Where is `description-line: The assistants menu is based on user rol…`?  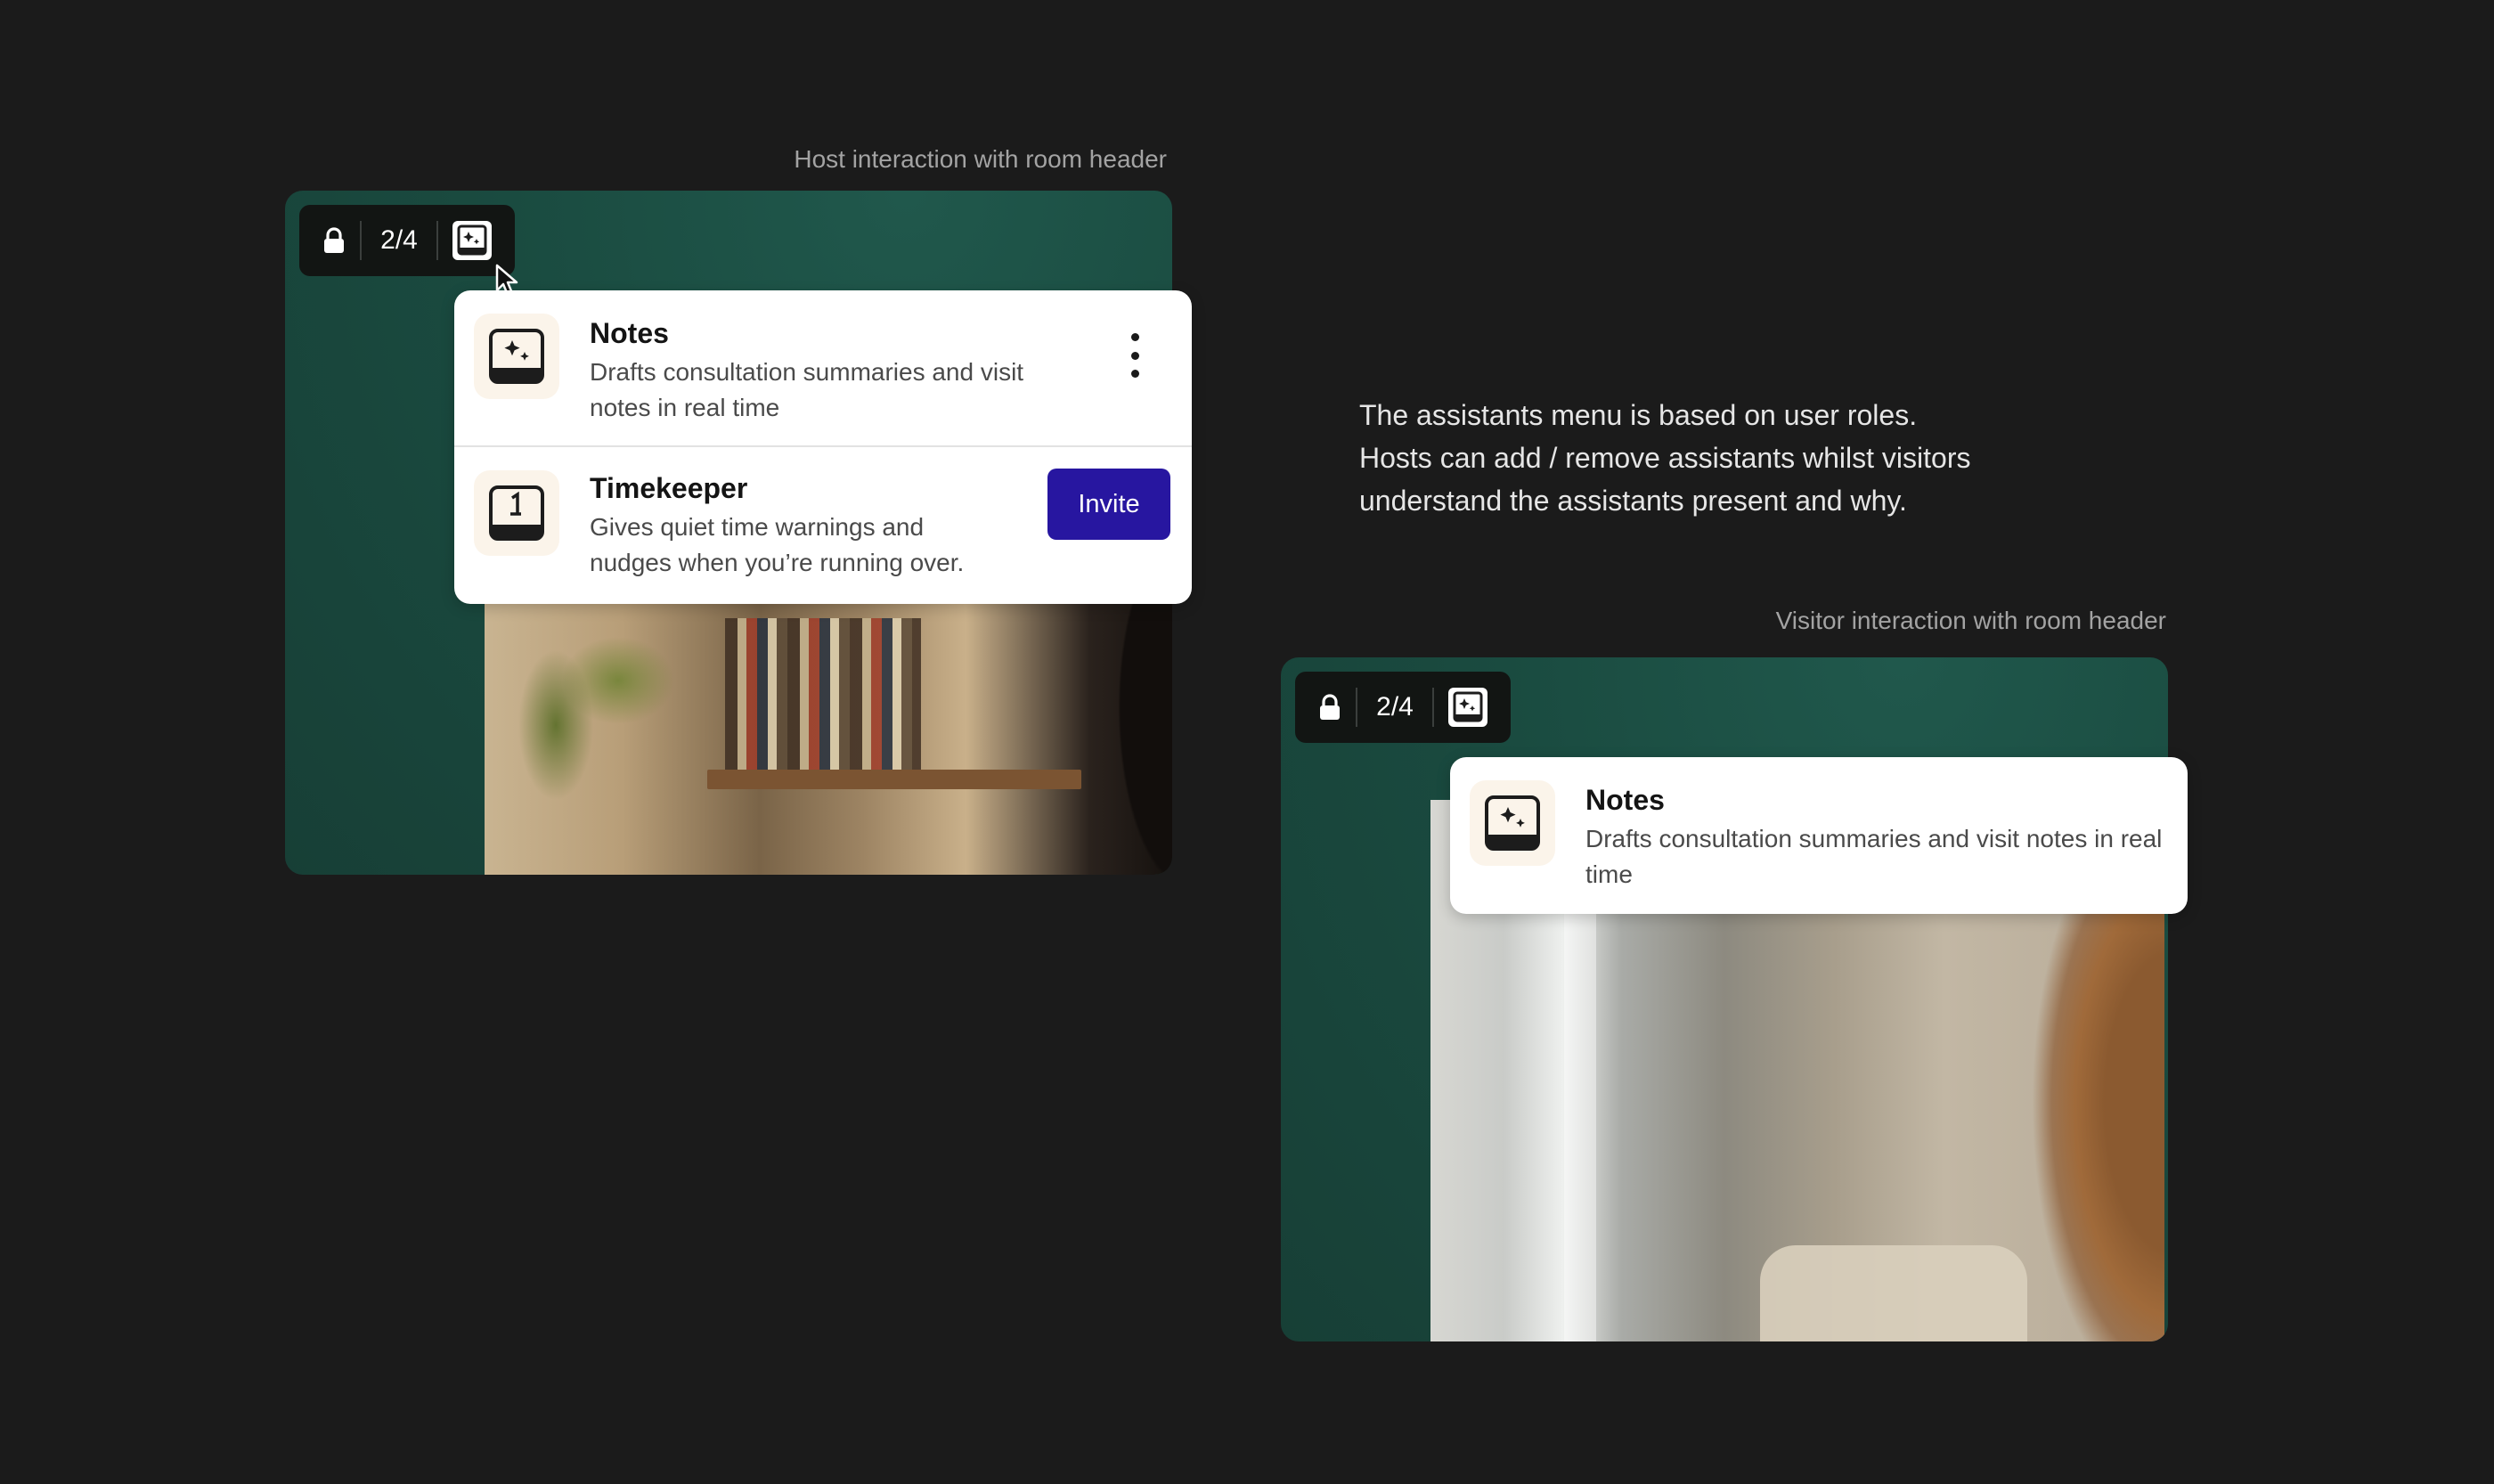
description-line: The assistants menu is based on user rol… is located at coordinates (1638, 415).